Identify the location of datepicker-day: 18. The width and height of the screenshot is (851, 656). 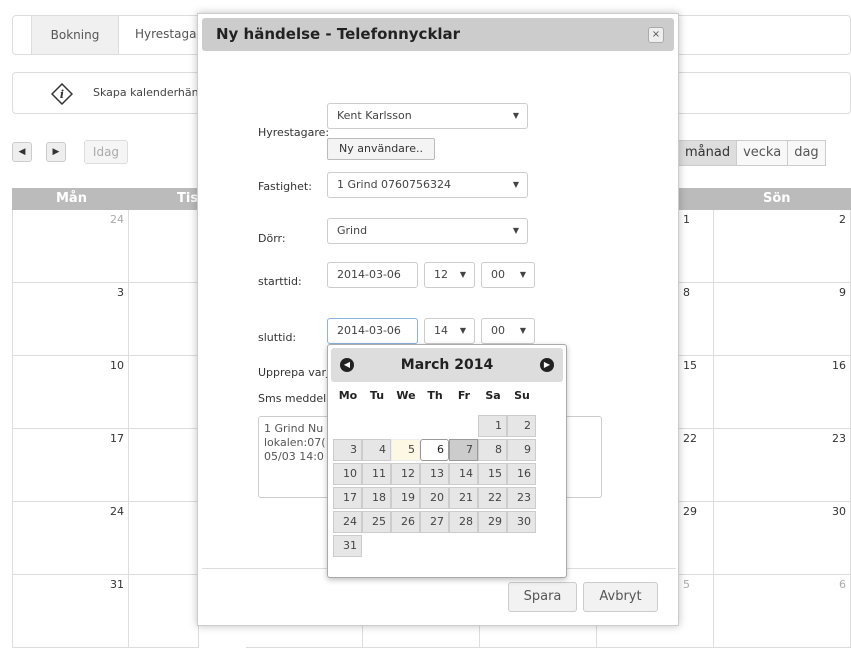
(376, 498).